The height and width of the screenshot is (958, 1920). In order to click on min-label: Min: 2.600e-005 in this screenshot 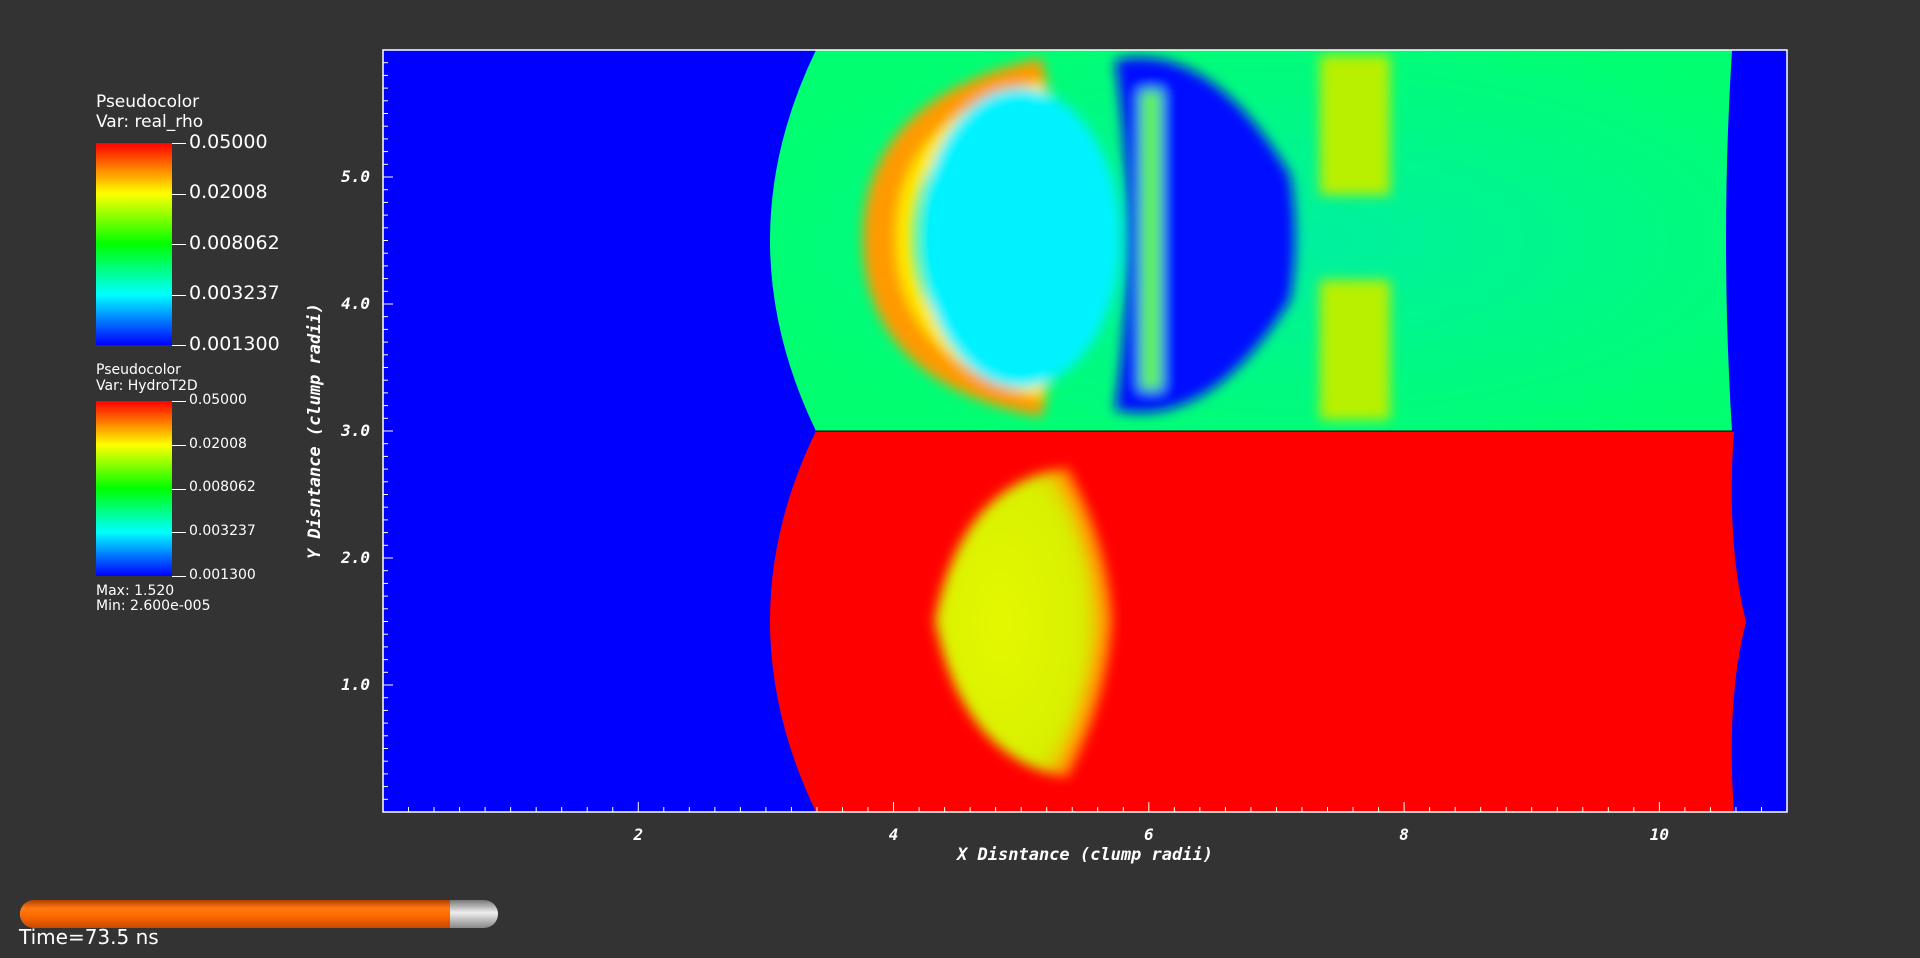, I will do `click(153, 606)`.